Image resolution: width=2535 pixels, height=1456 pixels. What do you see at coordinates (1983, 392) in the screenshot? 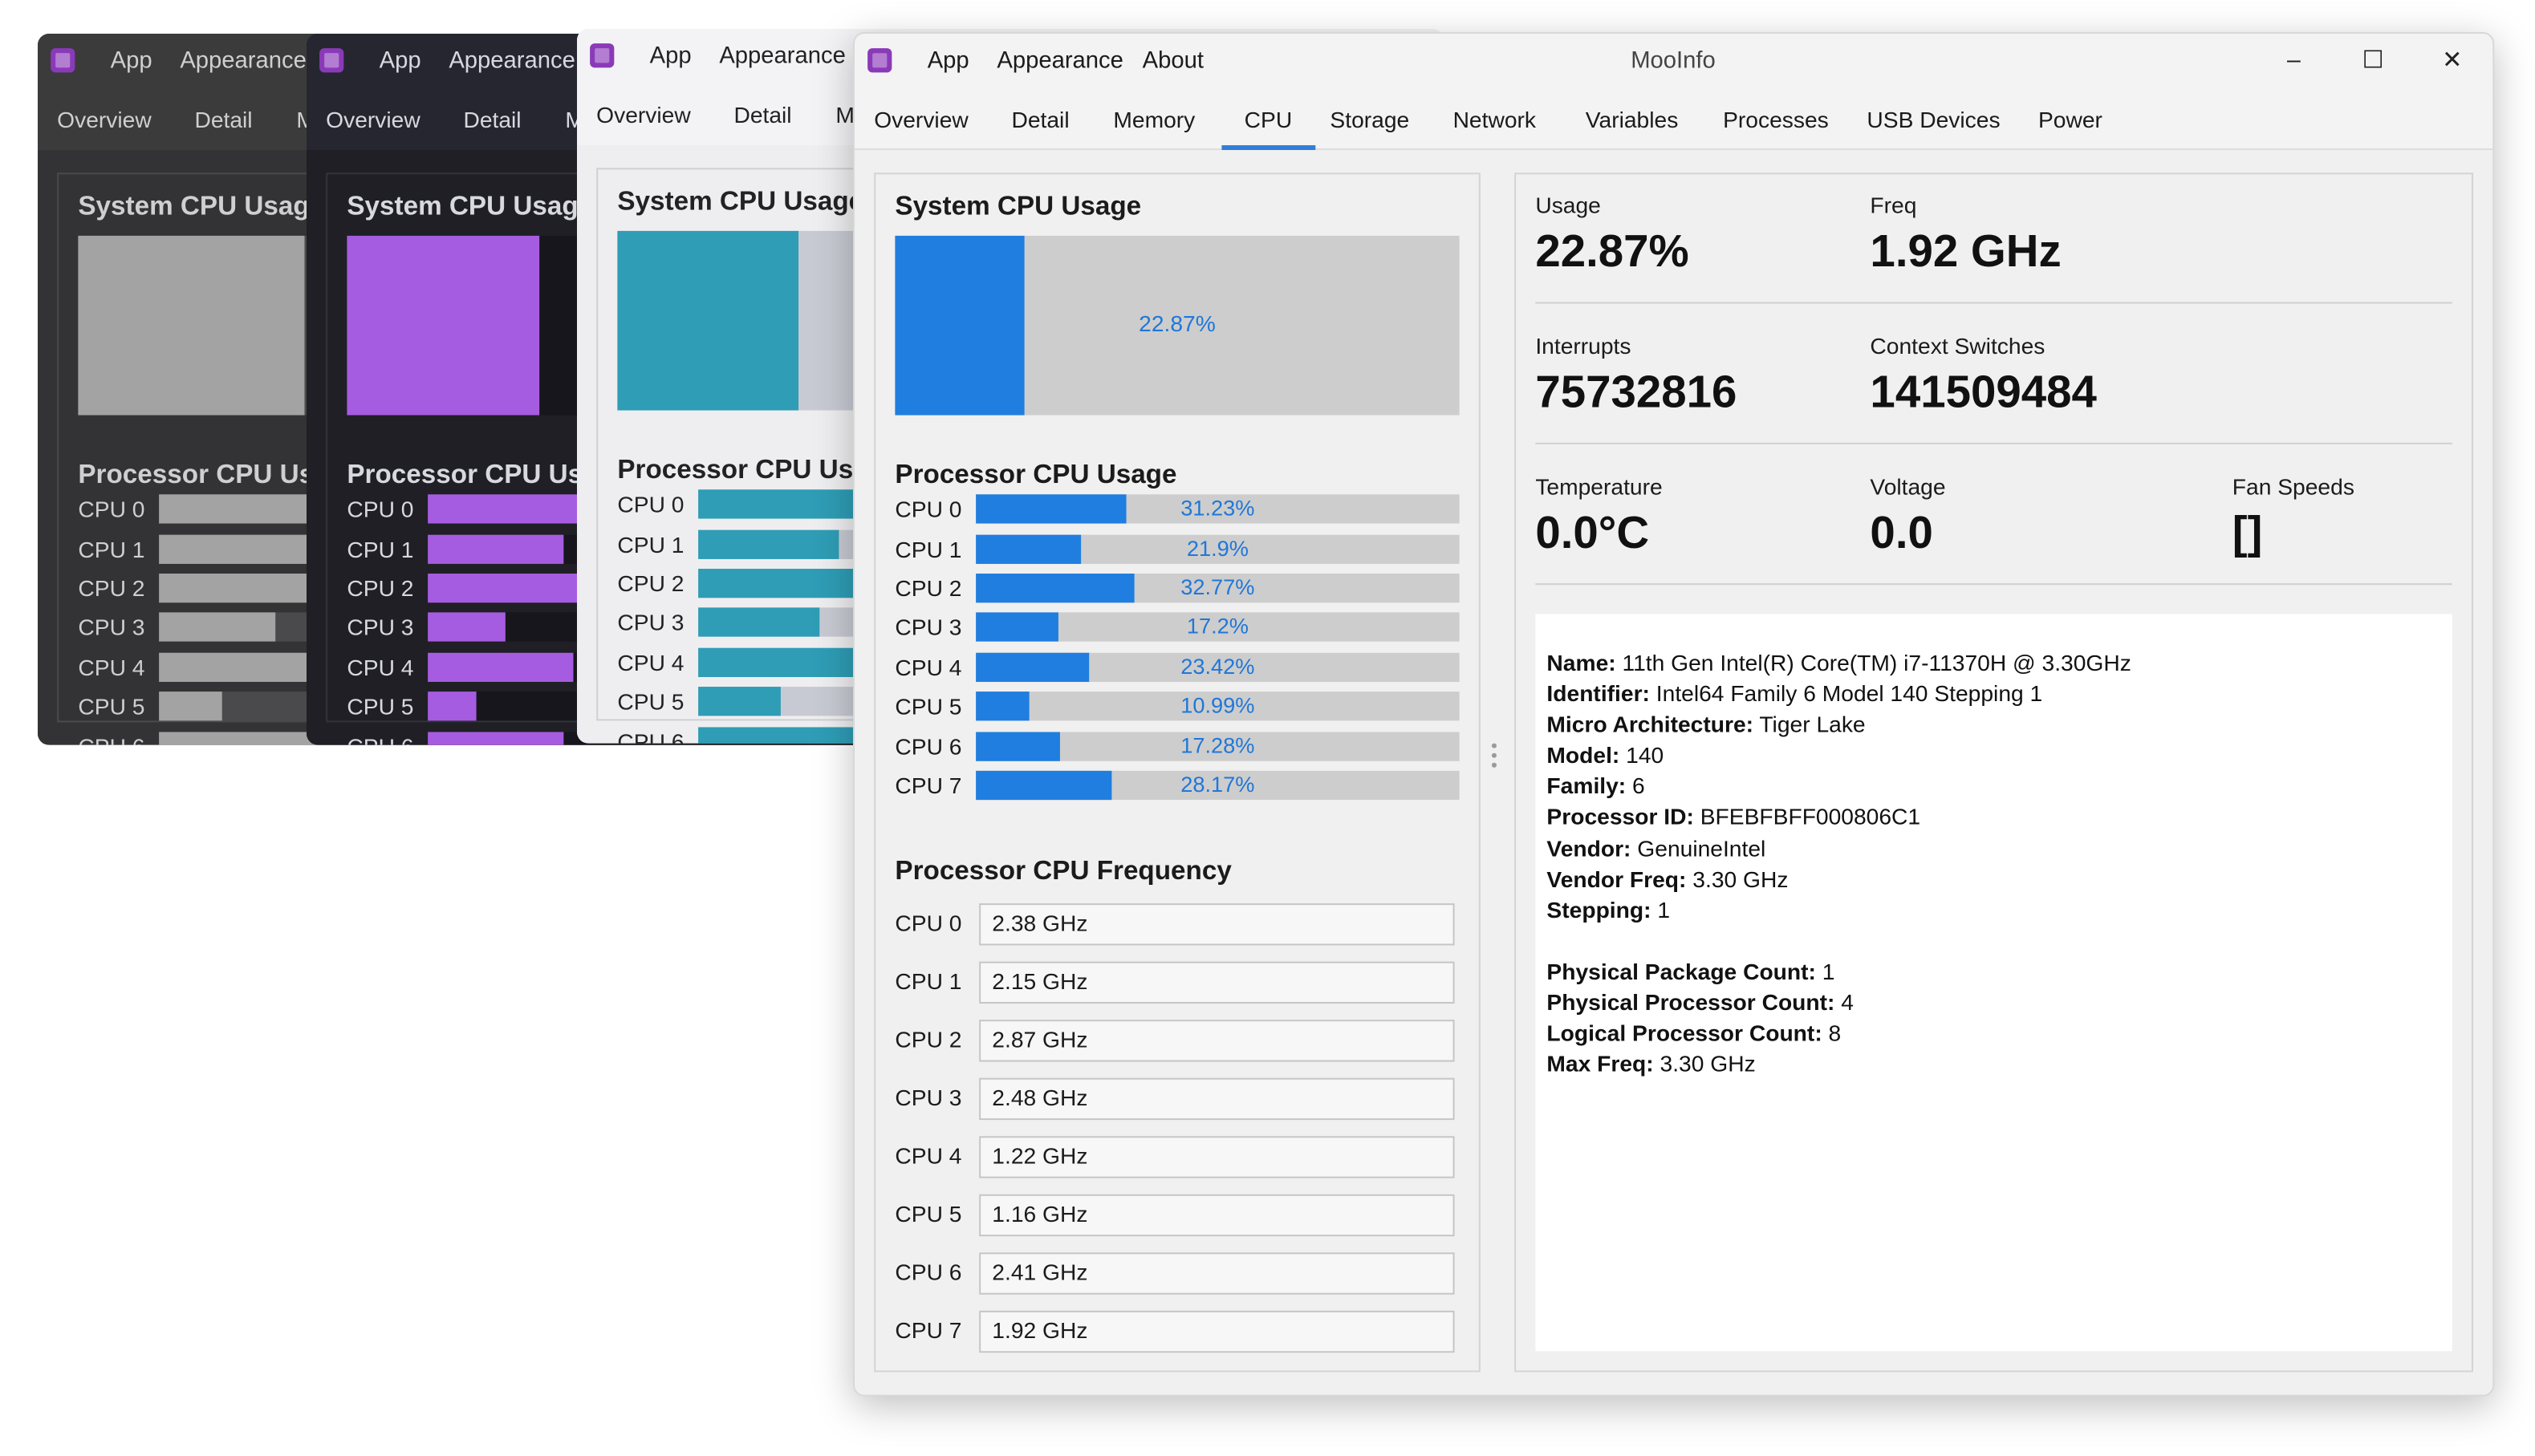
I see `stat-ctx-value: 141509484` at bounding box center [1983, 392].